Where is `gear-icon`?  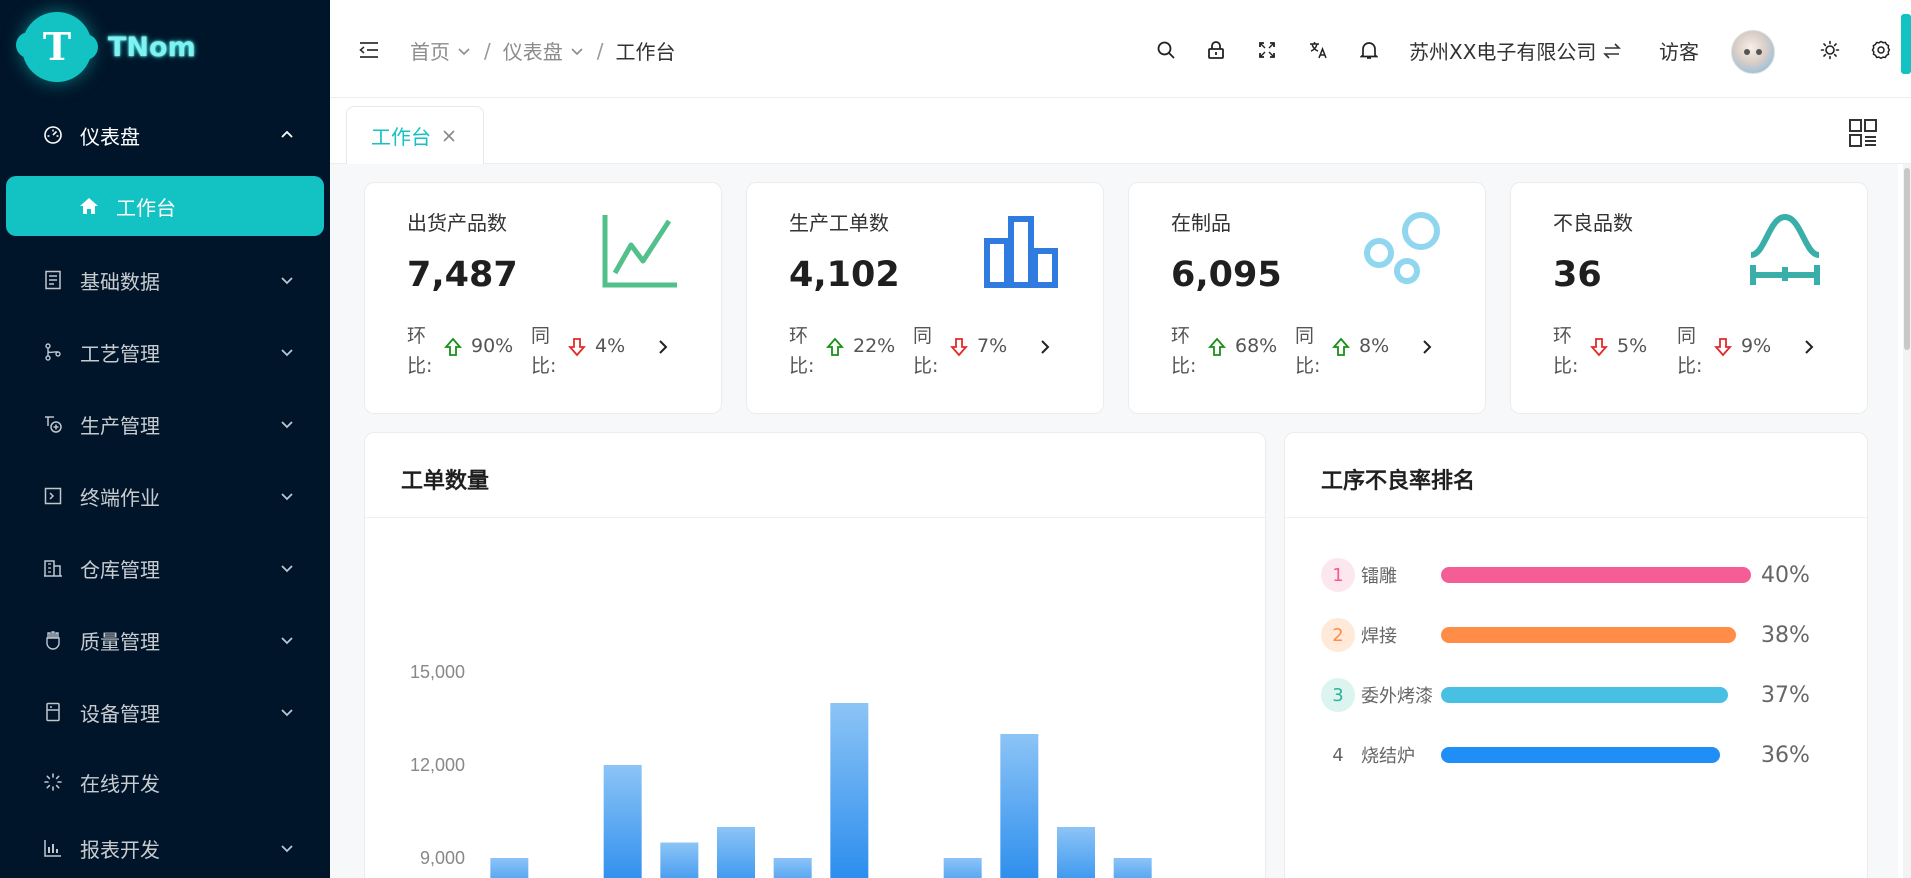
gear-icon is located at coordinates (1881, 50).